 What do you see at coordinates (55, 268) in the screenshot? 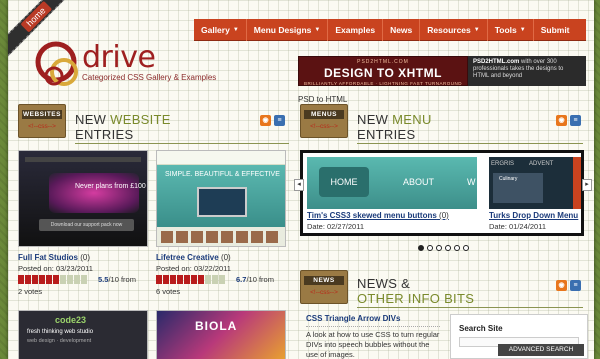
I see `entry-posted: Posted on: 03/23/2011` at bounding box center [55, 268].